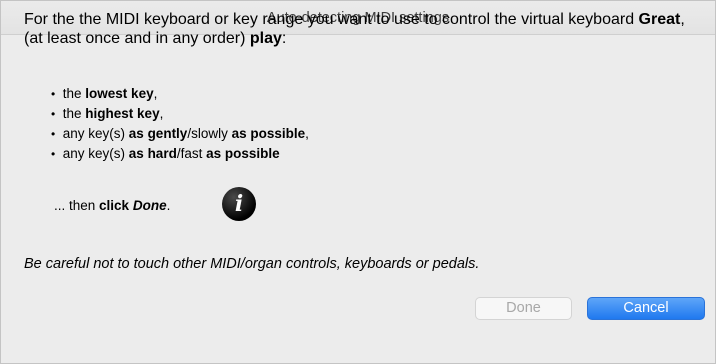 The image size is (716, 364). Describe the element at coordinates (180, 94) in the screenshot. I see `list-item: the lowest key,` at that location.